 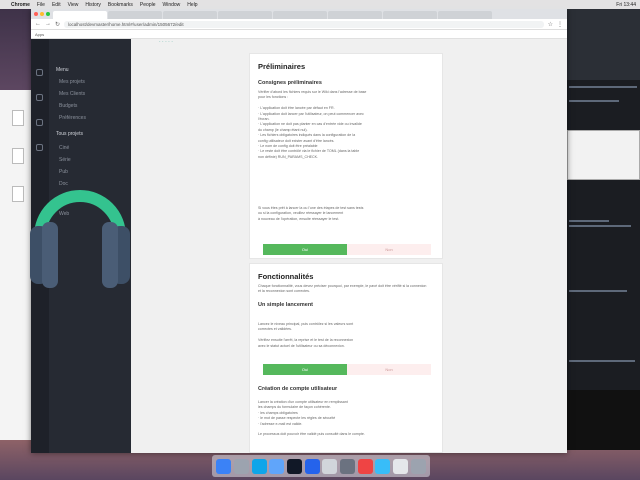 I want to click on subsection-title: Création de compte utilisateur, so click(x=298, y=389).